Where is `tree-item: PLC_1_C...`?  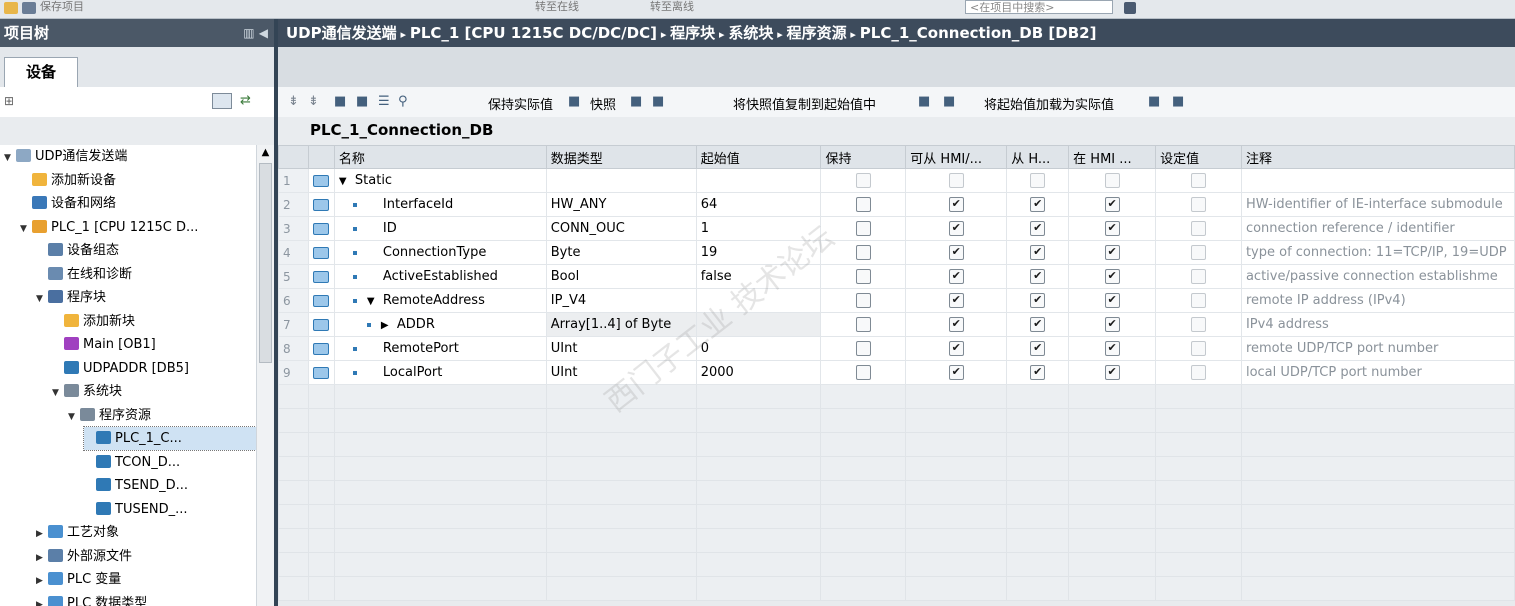
tree-item: PLC_1_C... is located at coordinates (169, 438).